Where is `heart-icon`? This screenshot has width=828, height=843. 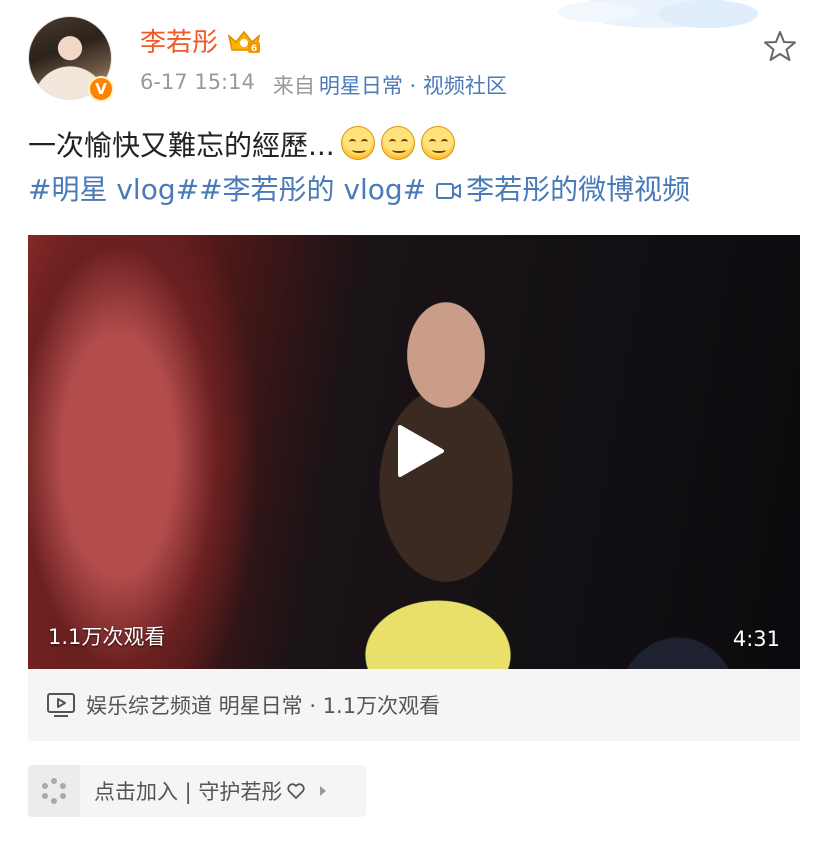 heart-icon is located at coordinates (296, 791).